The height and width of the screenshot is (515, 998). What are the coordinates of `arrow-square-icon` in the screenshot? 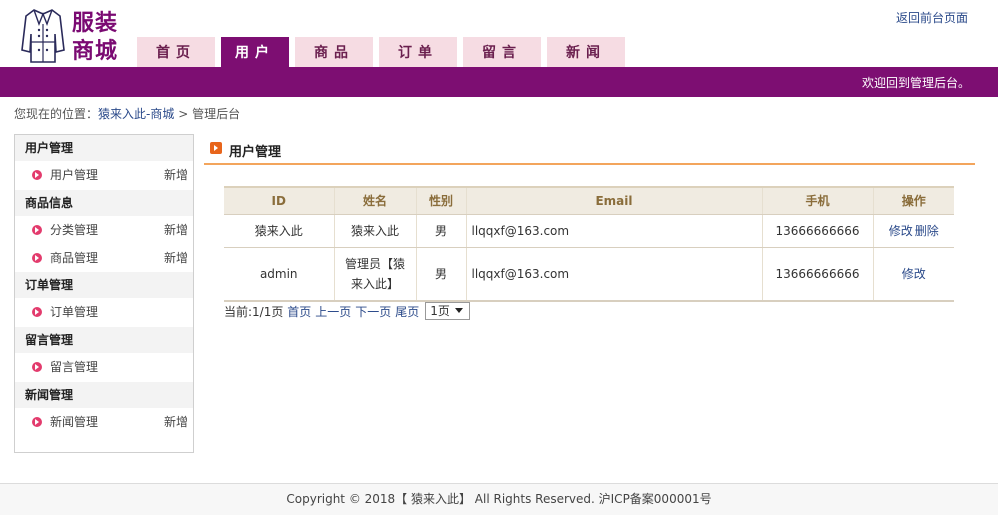 It's located at (216, 148).